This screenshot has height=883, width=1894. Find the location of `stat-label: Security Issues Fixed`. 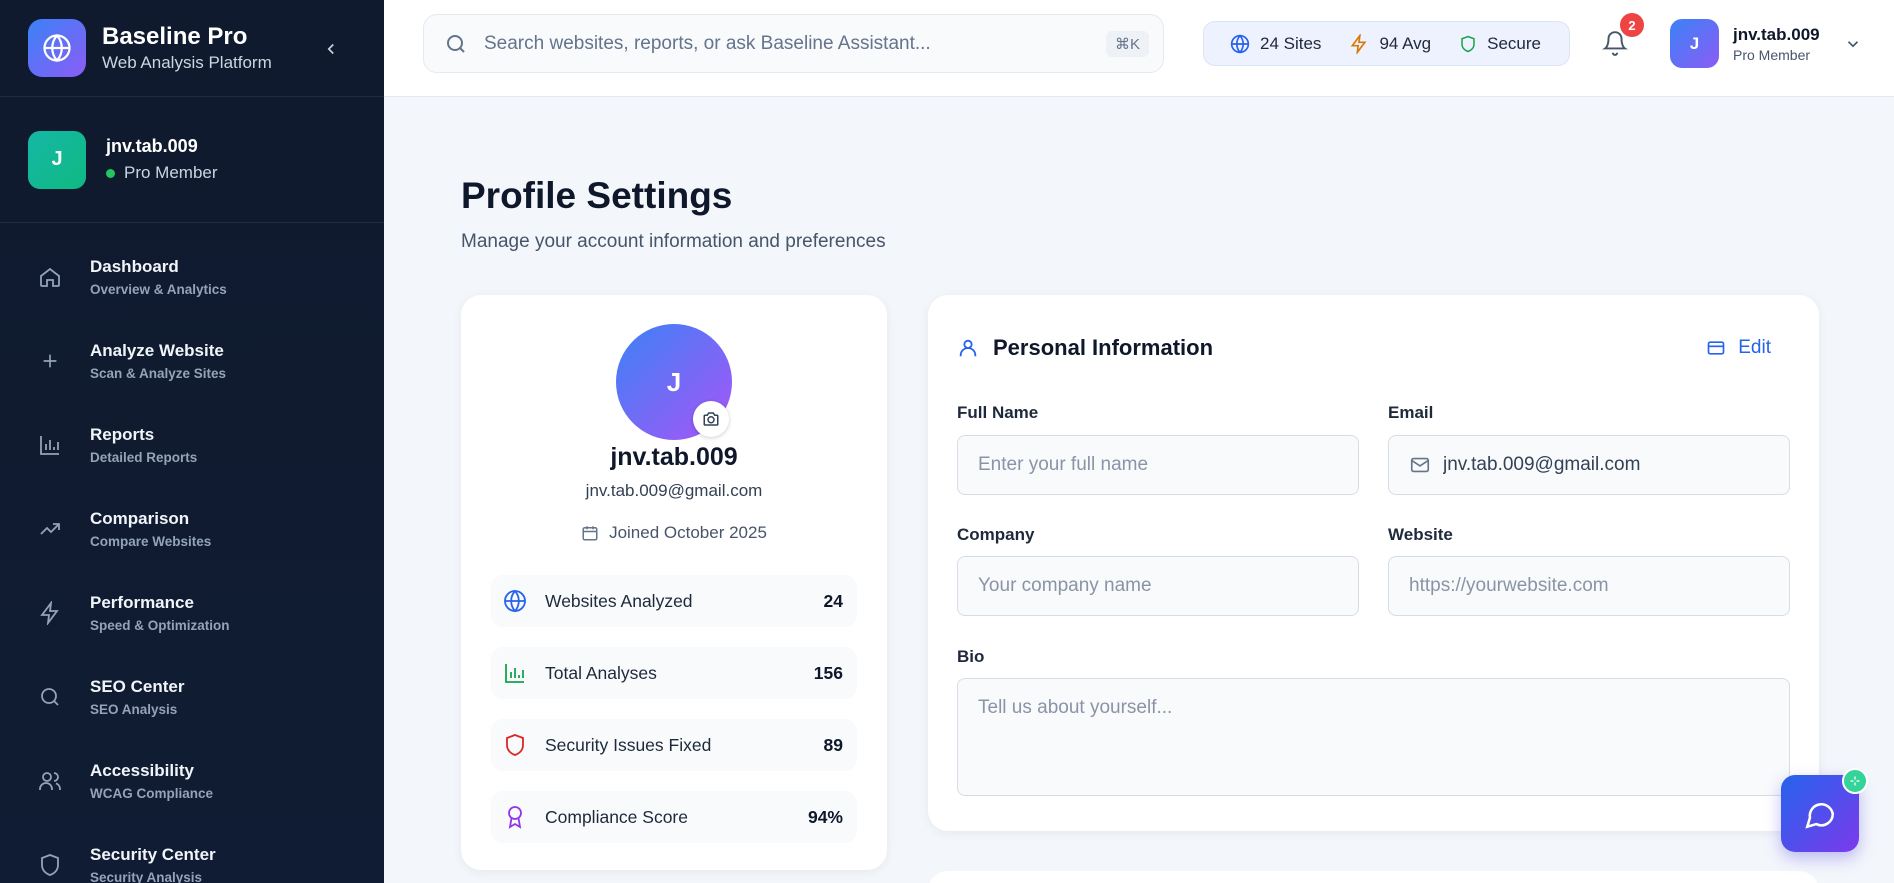

stat-label: Security Issues Fixed is located at coordinates (628, 744).